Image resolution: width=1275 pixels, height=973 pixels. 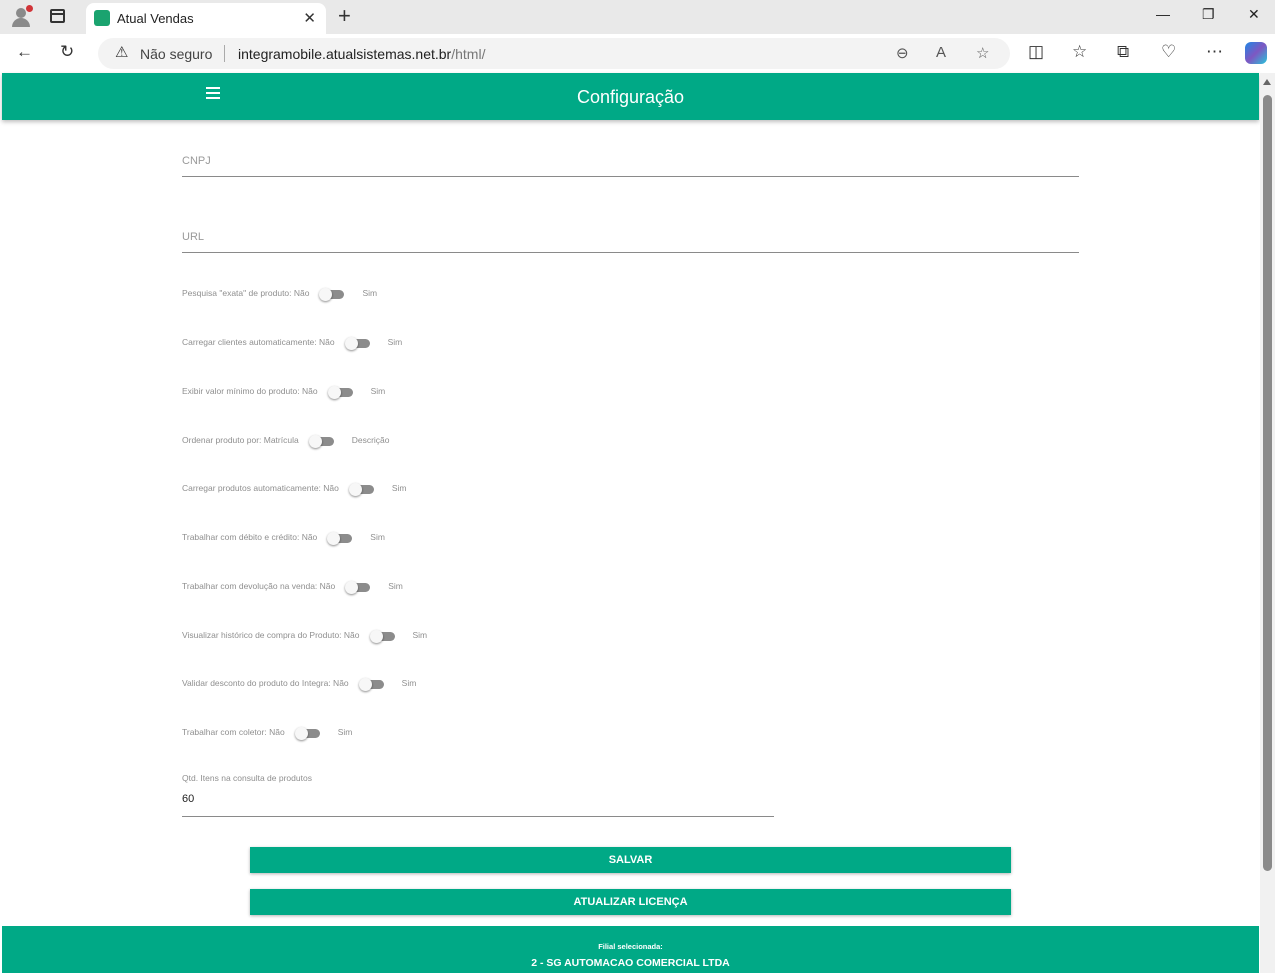 I want to click on url-host: integramobile.atualsistemas.net.br, so click(x=345, y=54).